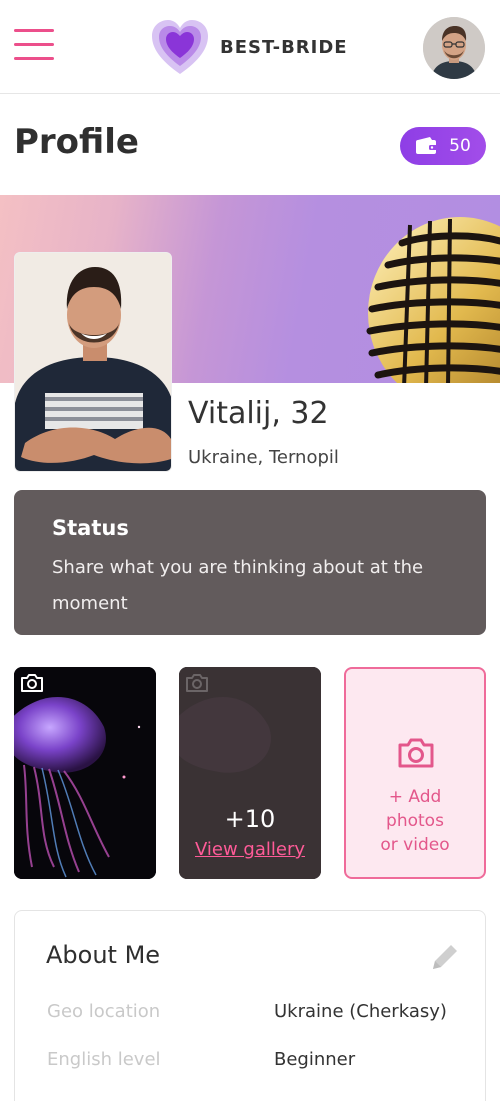 This screenshot has width=500, height=1101. Describe the element at coordinates (250, 849) in the screenshot. I see `view-gallery-link: View gallery` at that location.